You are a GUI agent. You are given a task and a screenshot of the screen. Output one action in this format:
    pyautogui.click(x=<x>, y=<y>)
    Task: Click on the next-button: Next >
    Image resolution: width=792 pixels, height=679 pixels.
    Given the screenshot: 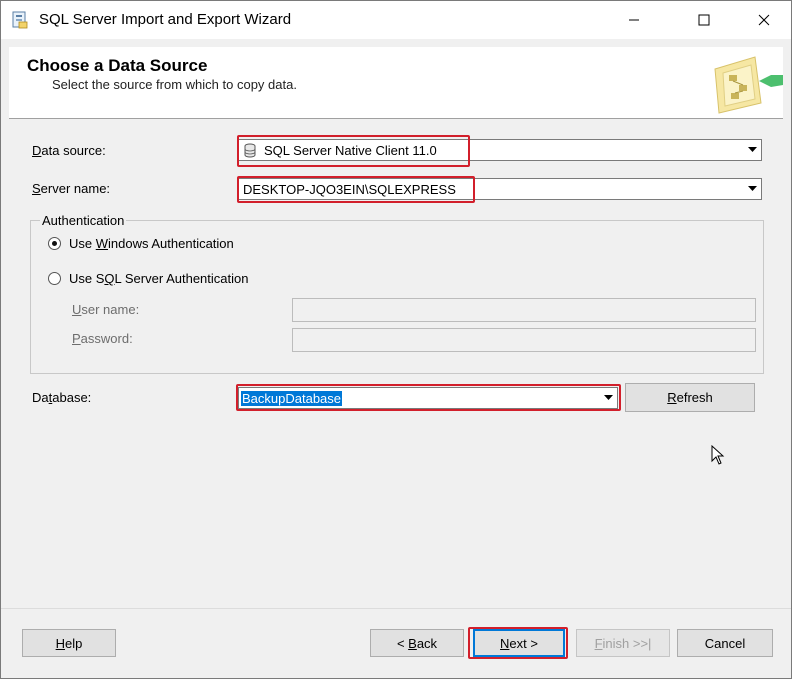 What is the action you would take?
    pyautogui.click(x=519, y=643)
    